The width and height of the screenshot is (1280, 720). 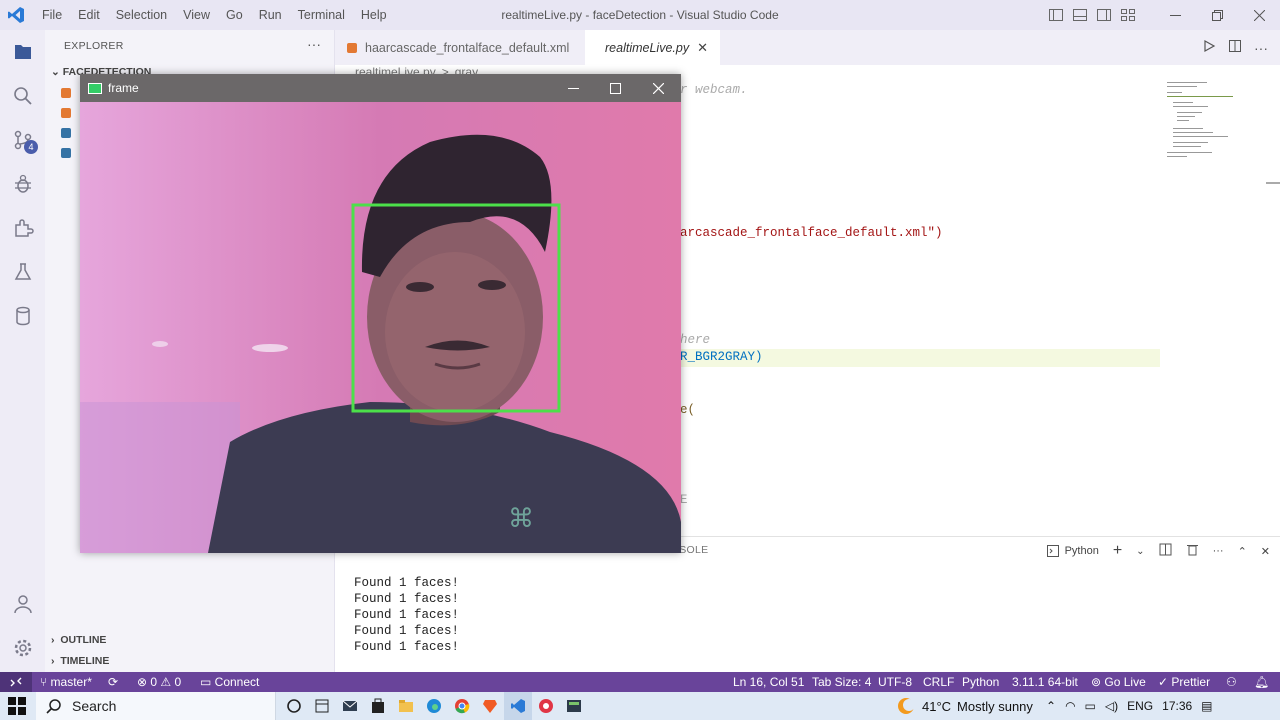 I want to click on explorer-more-button: ···, so click(x=314, y=44).